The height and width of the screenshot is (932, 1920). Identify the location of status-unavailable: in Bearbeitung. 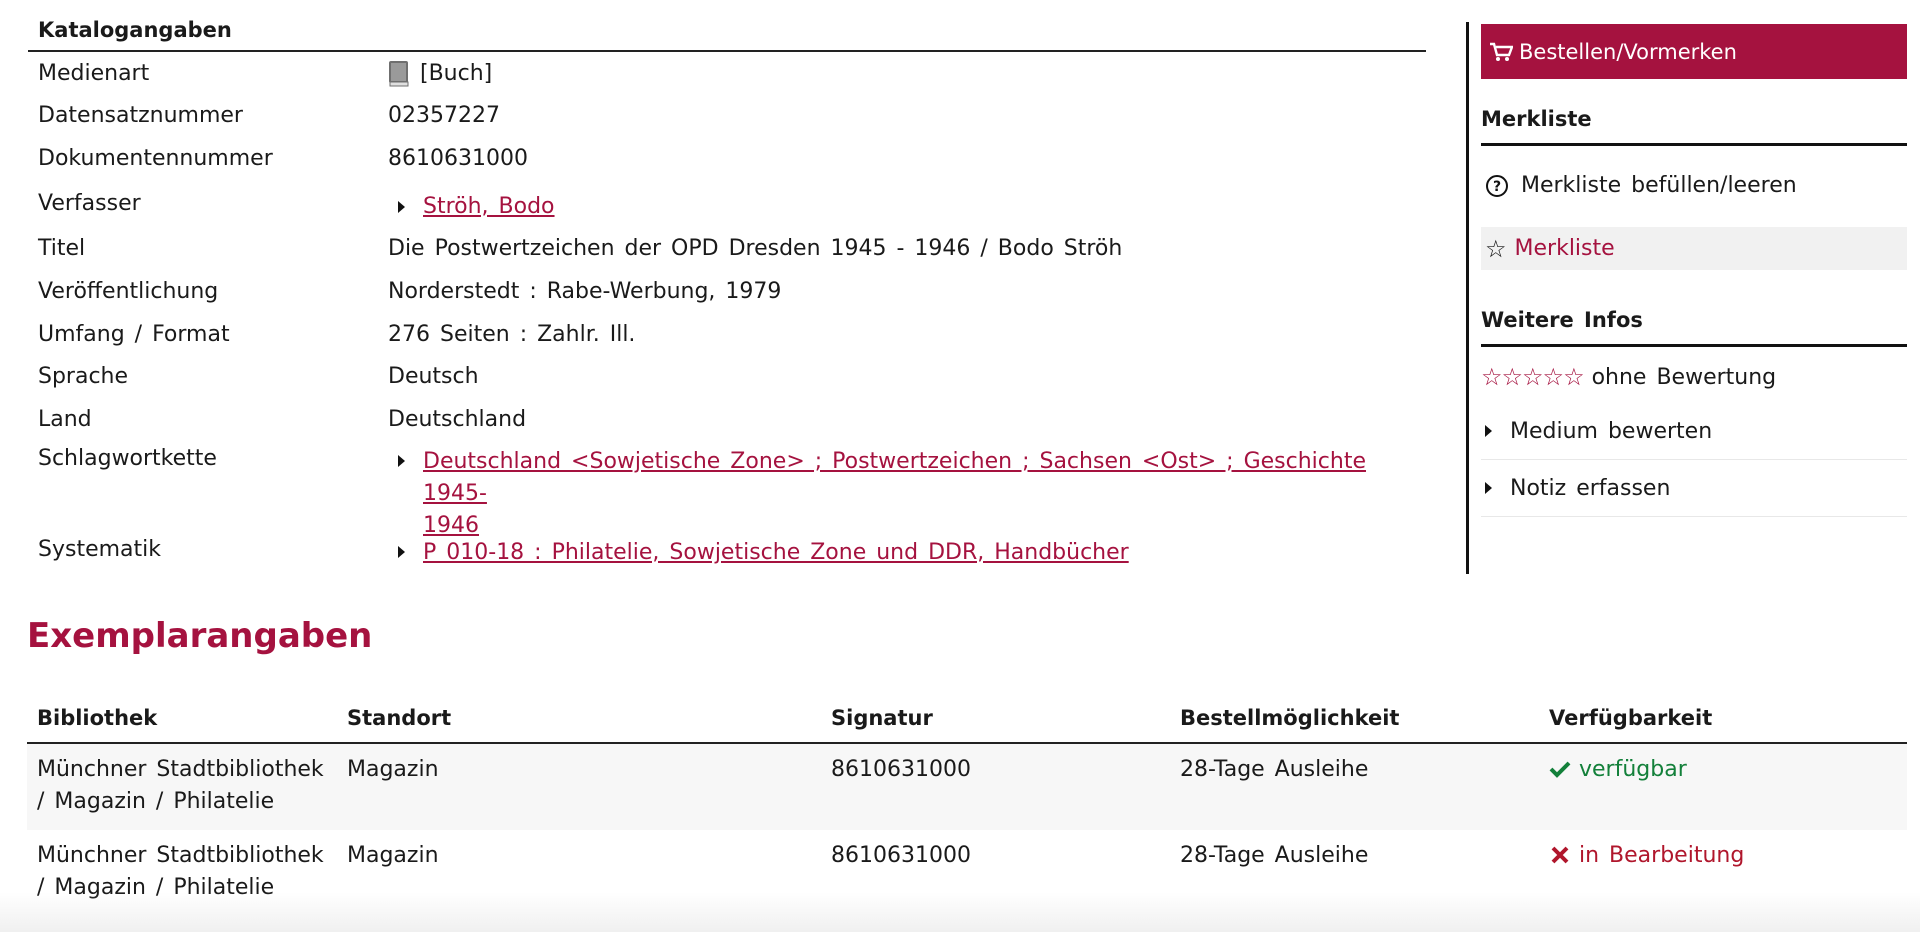
(1662, 855).